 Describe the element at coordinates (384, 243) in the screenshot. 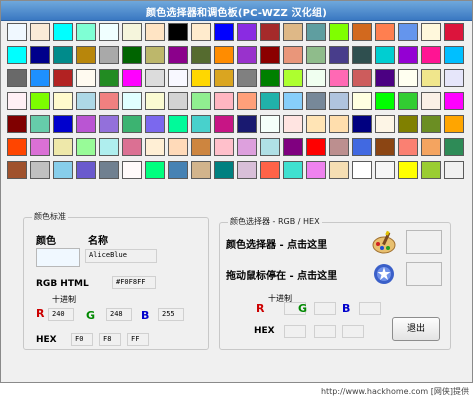

I see `paint-brush-palette-icon` at that location.